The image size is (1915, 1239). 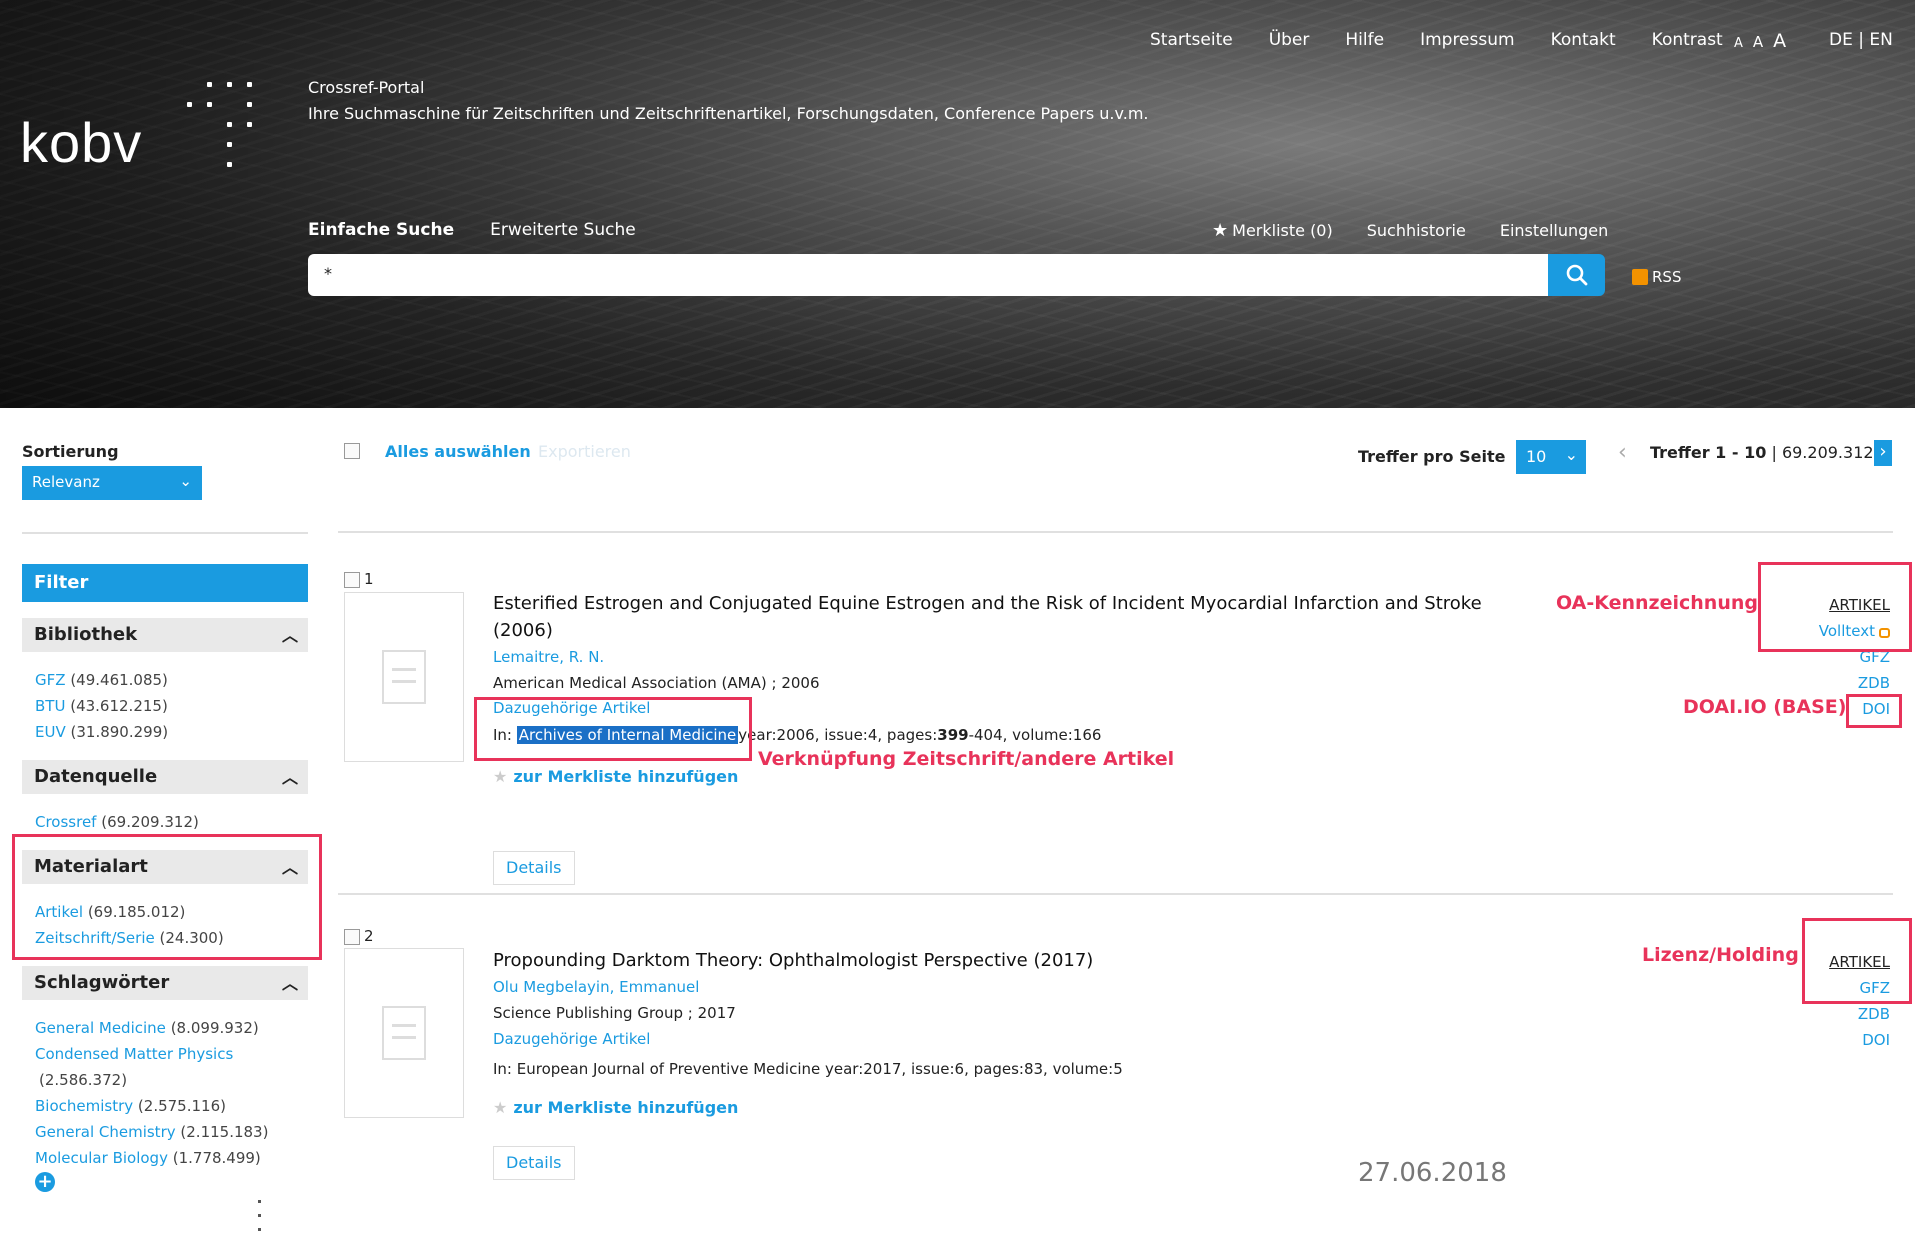 I want to click on font-size-medium: A, so click(x=1758, y=42).